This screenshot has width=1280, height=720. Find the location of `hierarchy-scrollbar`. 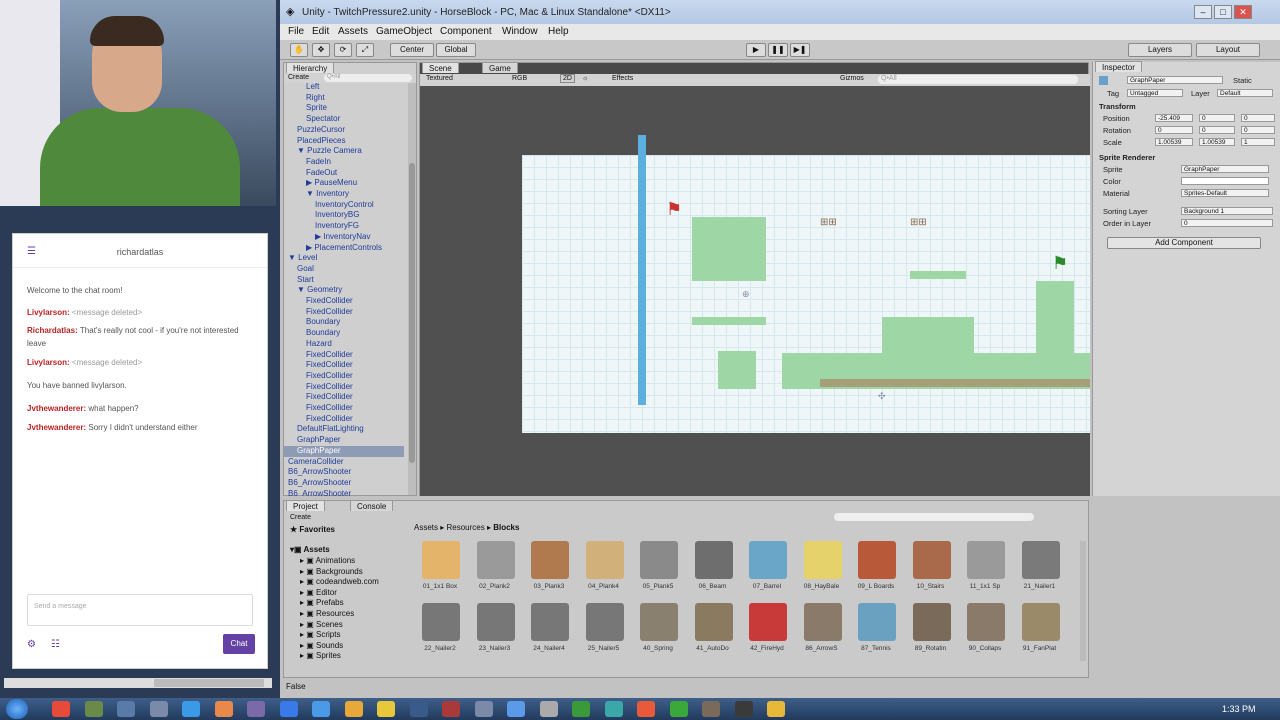

hierarchy-scrollbar is located at coordinates (412, 289).